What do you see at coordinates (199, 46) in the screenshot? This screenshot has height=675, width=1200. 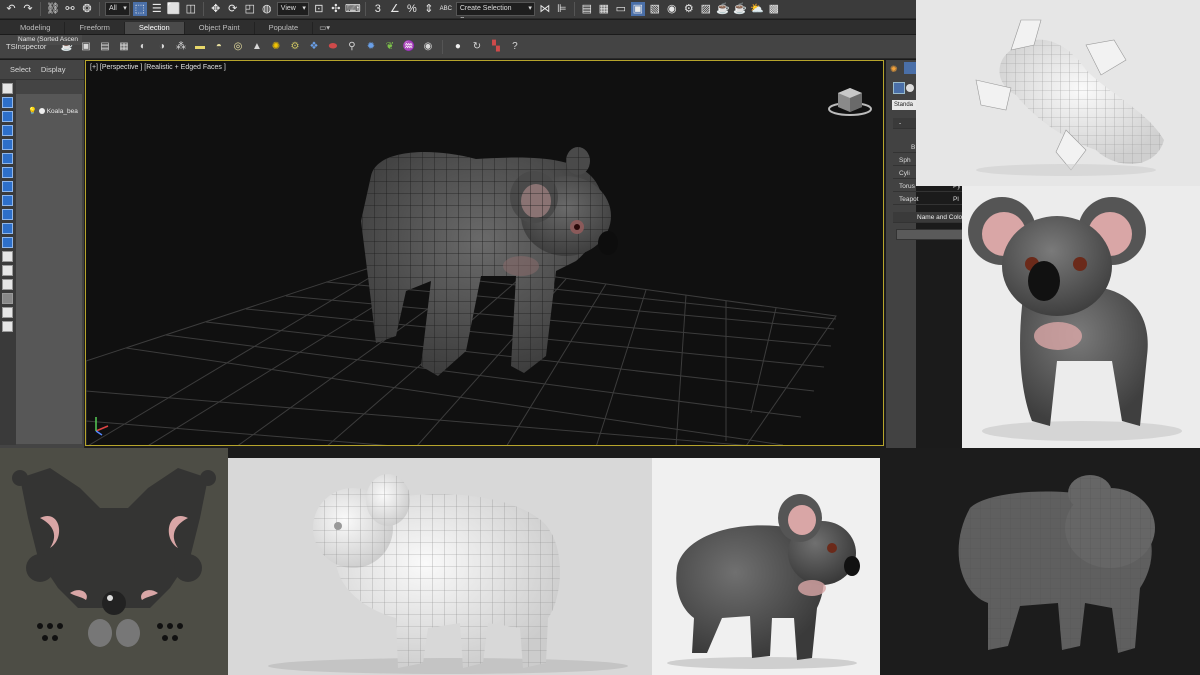 I see `plane-icon: ▬` at bounding box center [199, 46].